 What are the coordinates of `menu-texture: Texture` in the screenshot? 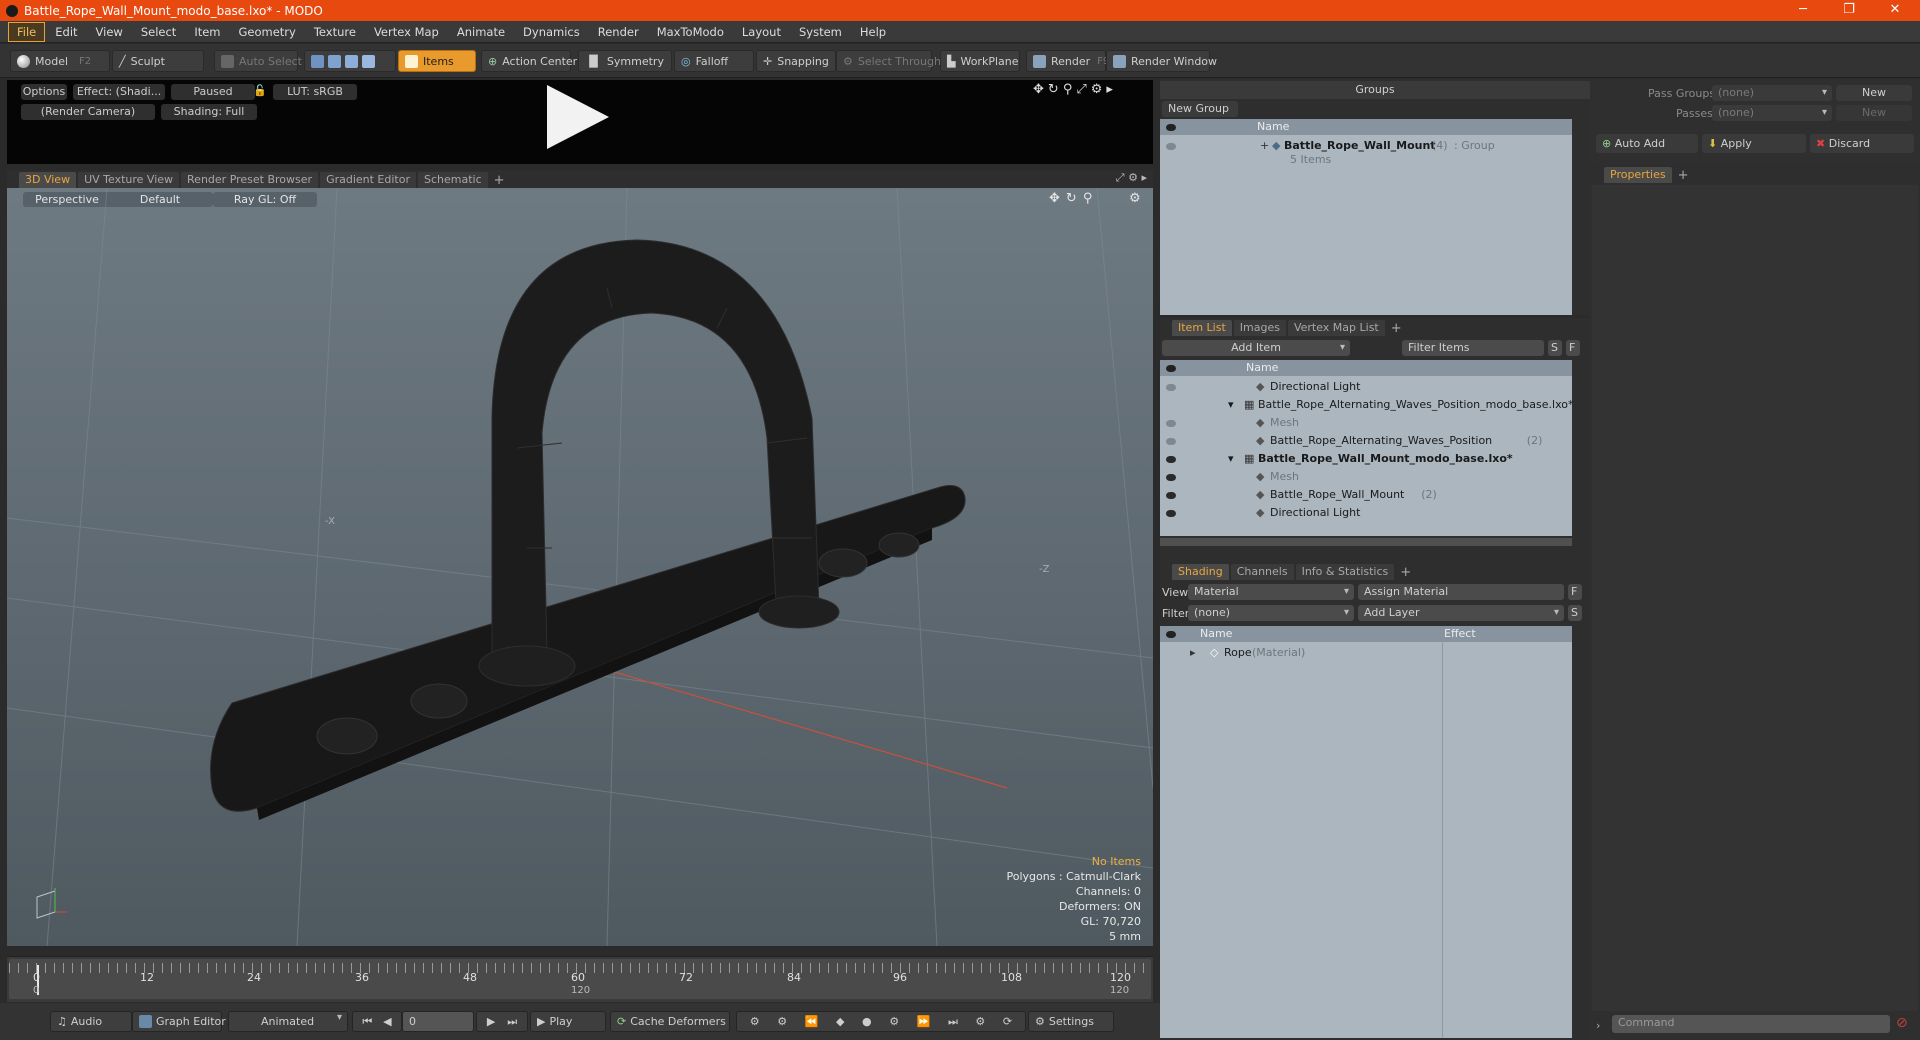 It's located at (335, 32).